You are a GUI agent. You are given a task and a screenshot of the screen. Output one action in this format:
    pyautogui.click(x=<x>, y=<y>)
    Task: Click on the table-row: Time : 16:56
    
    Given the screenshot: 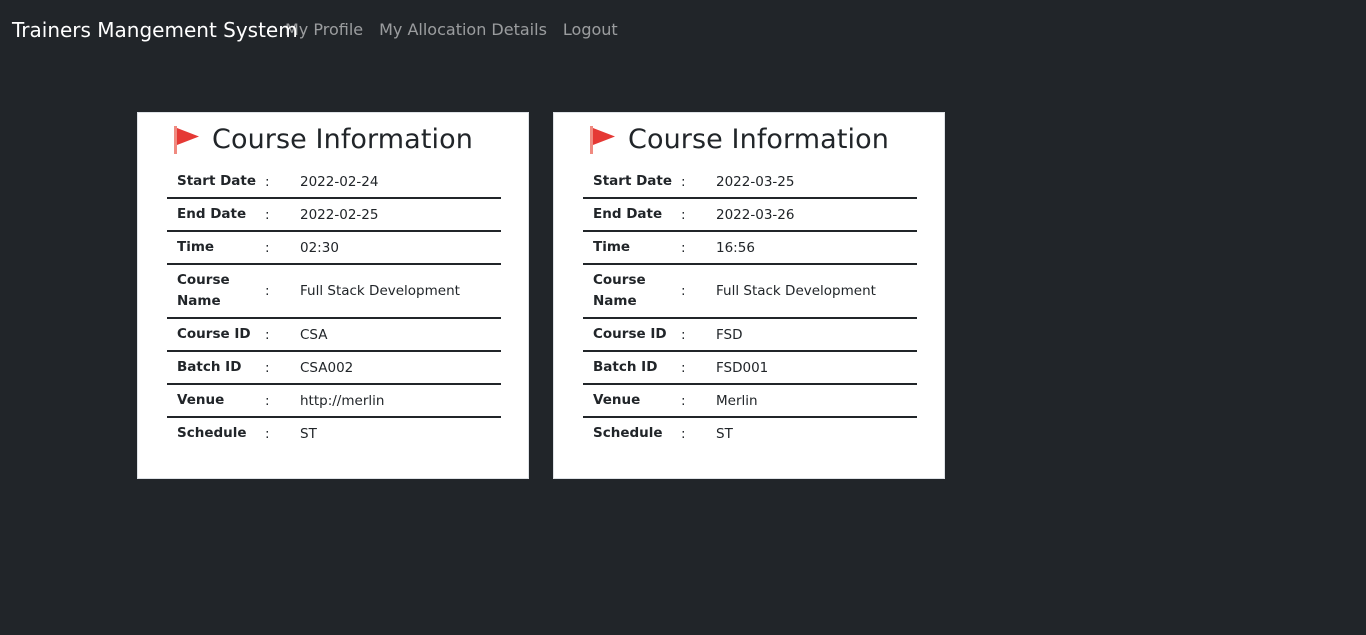 What is the action you would take?
    pyautogui.click(x=750, y=247)
    